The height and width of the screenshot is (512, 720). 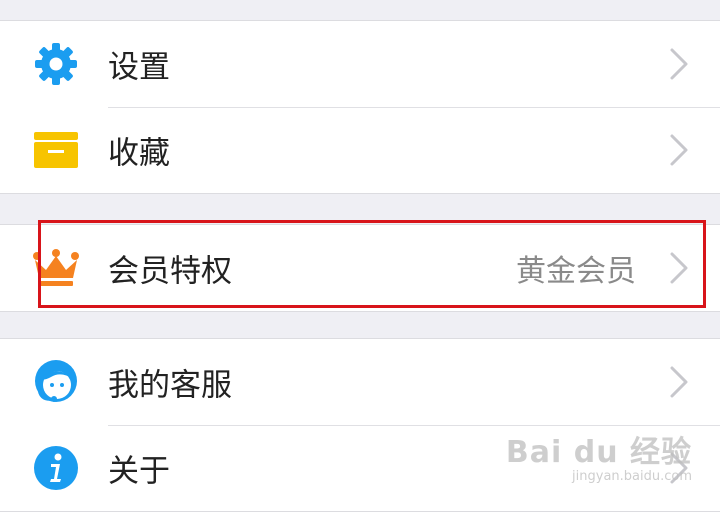 I want to click on info-icon, so click(x=56, y=468).